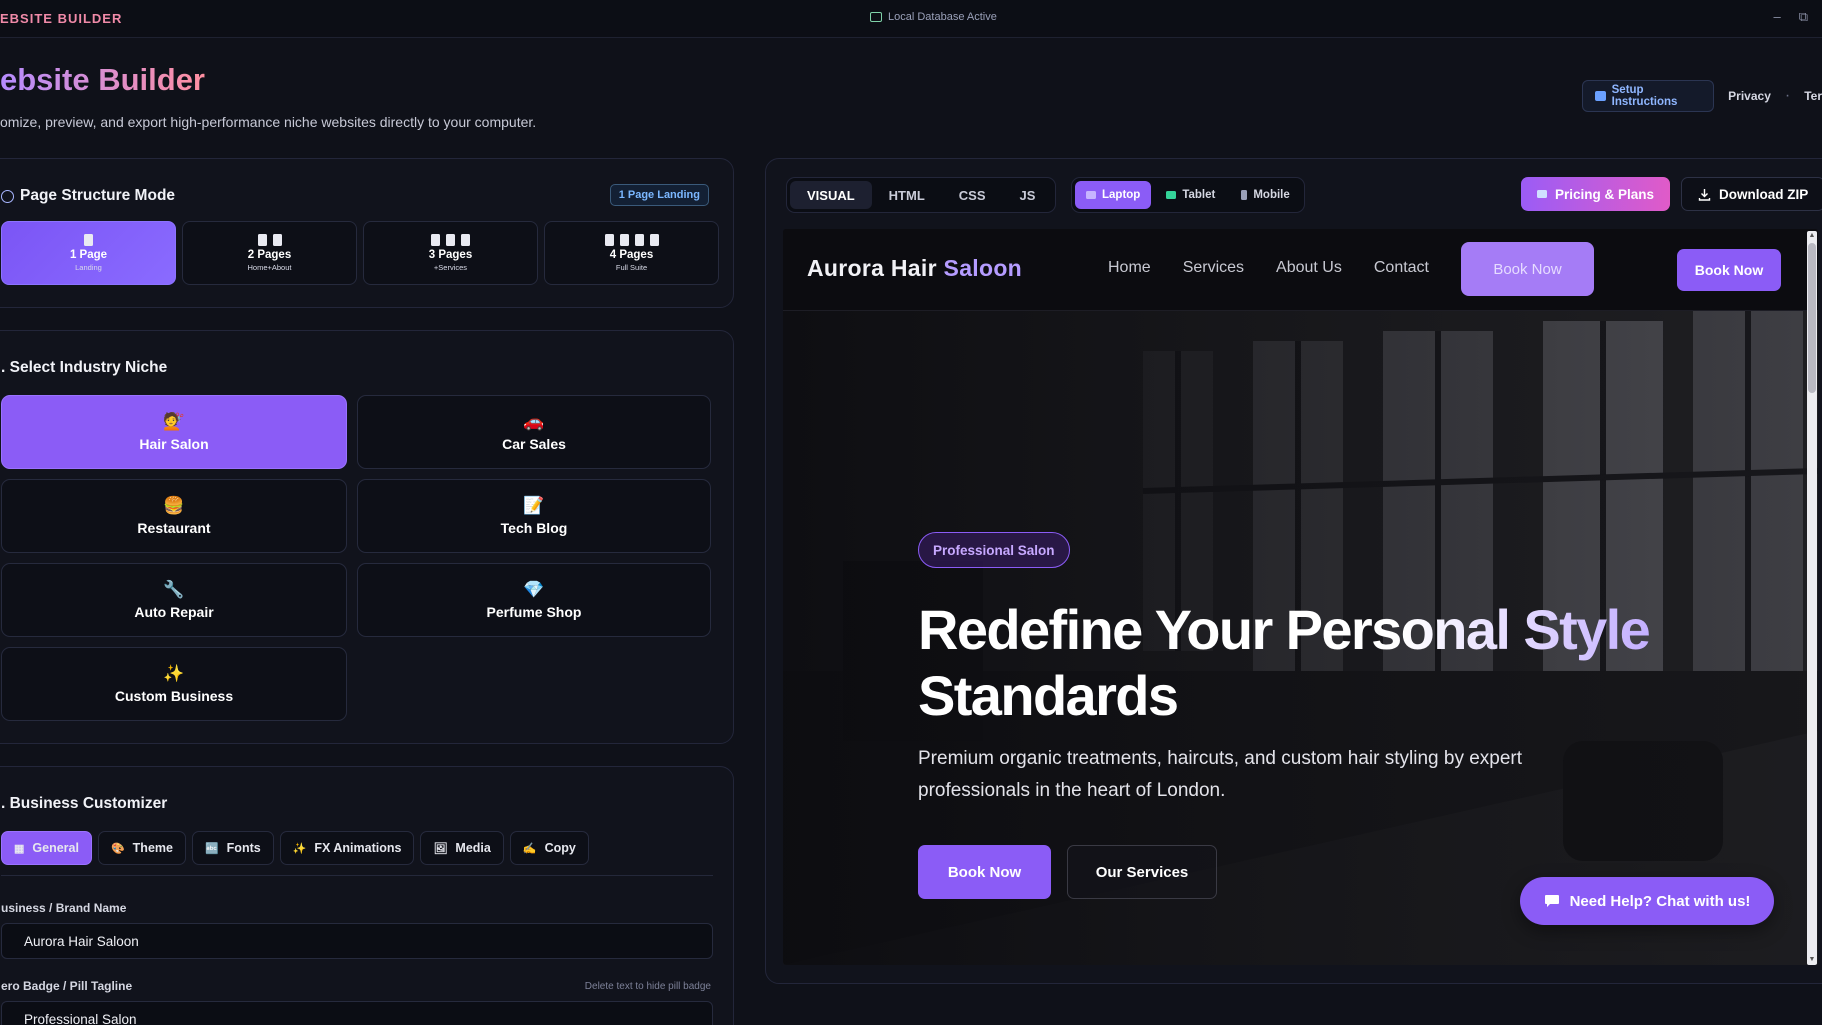 The height and width of the screenshot is (1025, 1822). I want to click on mode-card-3-pages: 3 Pages +Services, so click(450, 253).